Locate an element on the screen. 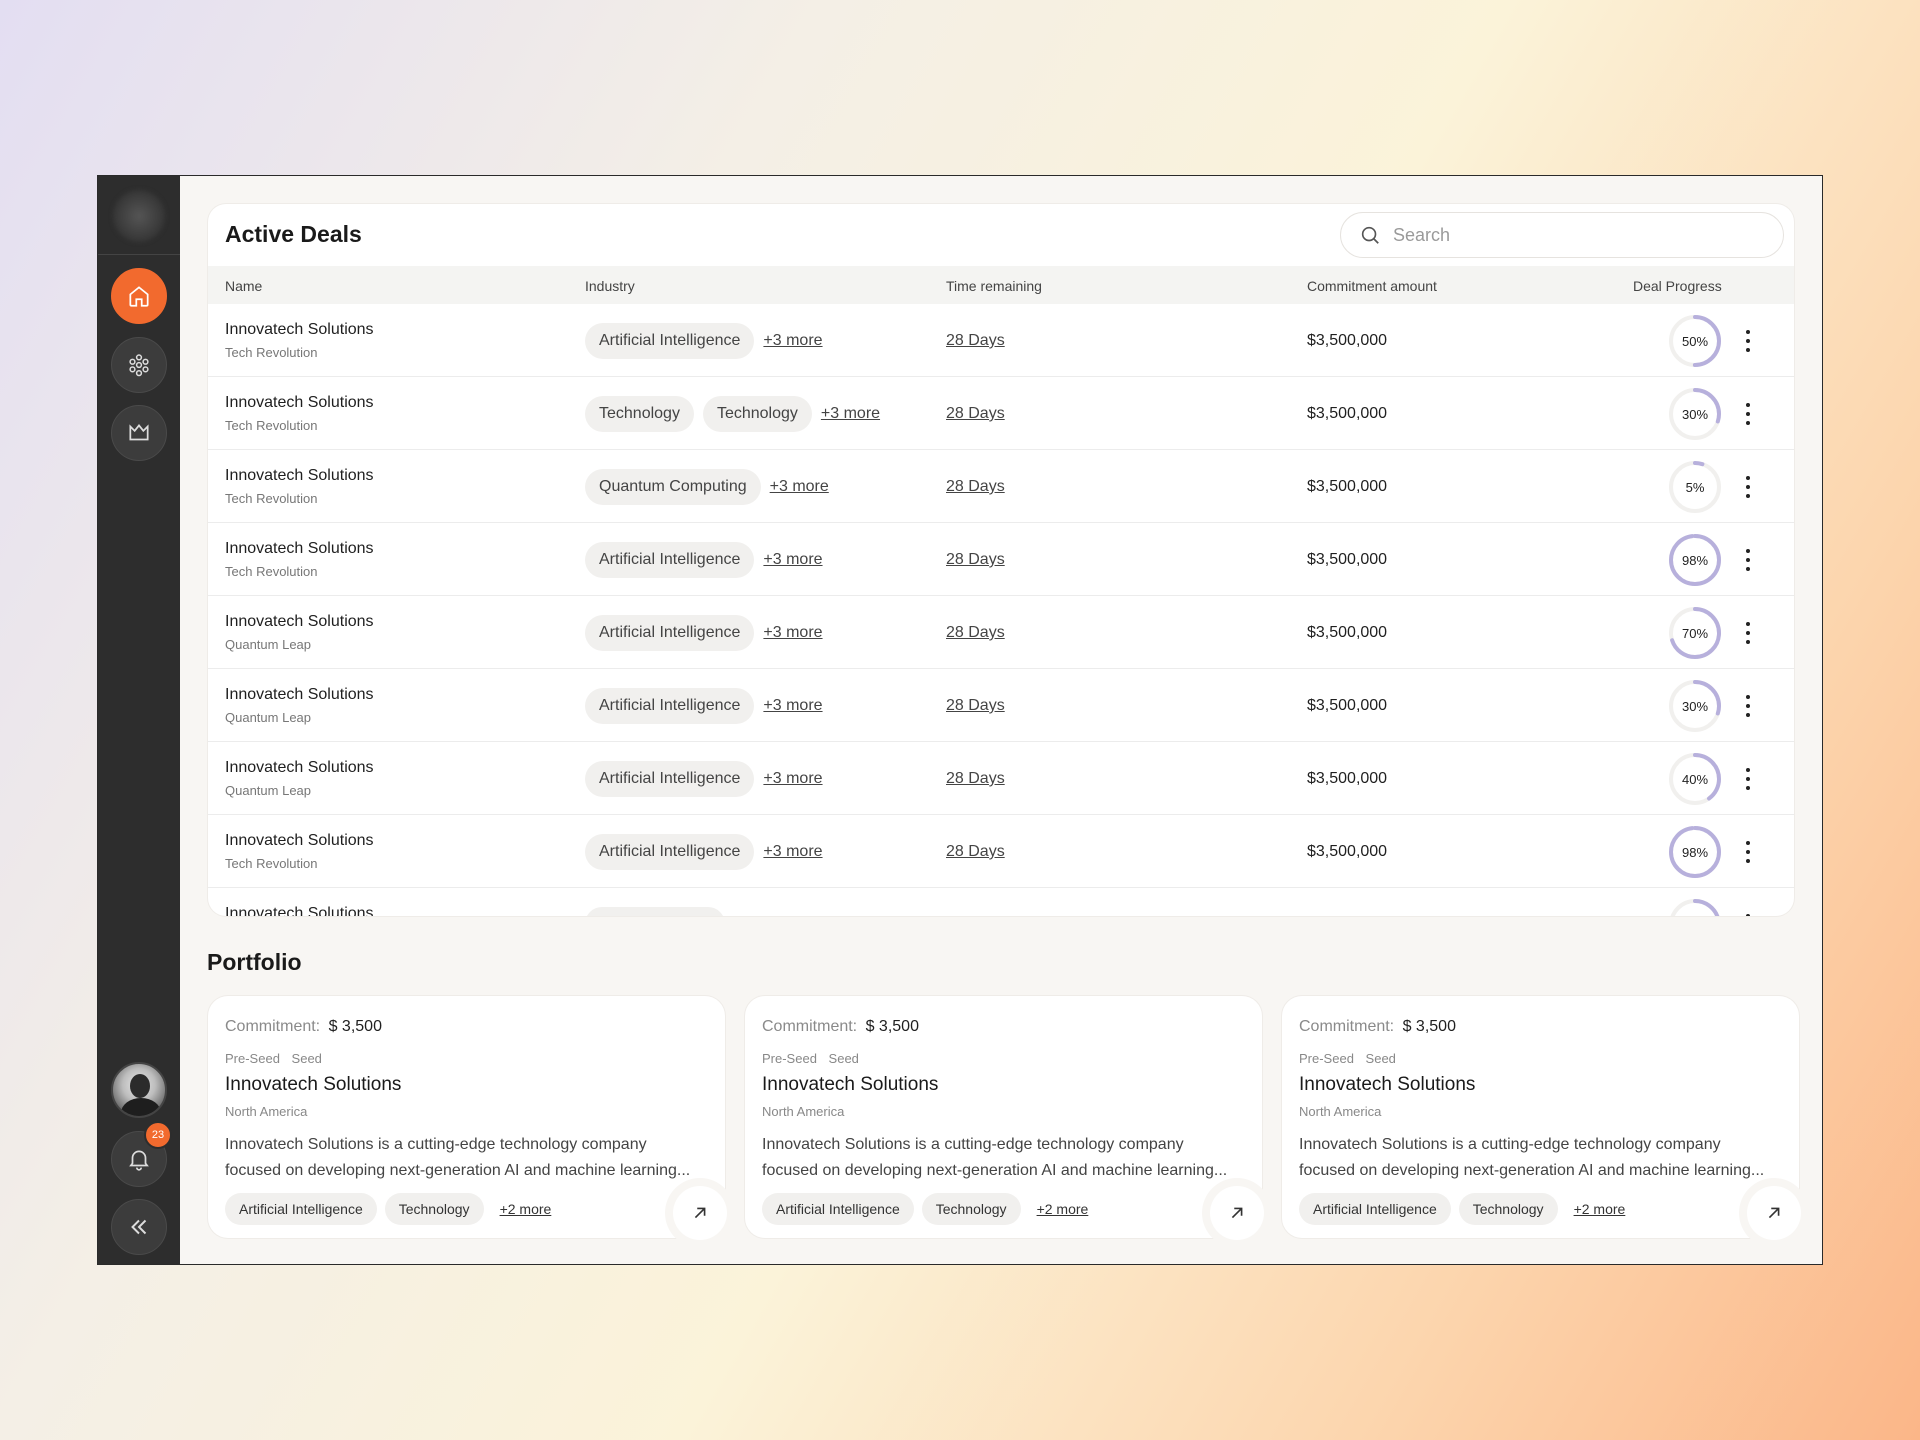  column-industry: Industry is located at coordinates (610, 286).